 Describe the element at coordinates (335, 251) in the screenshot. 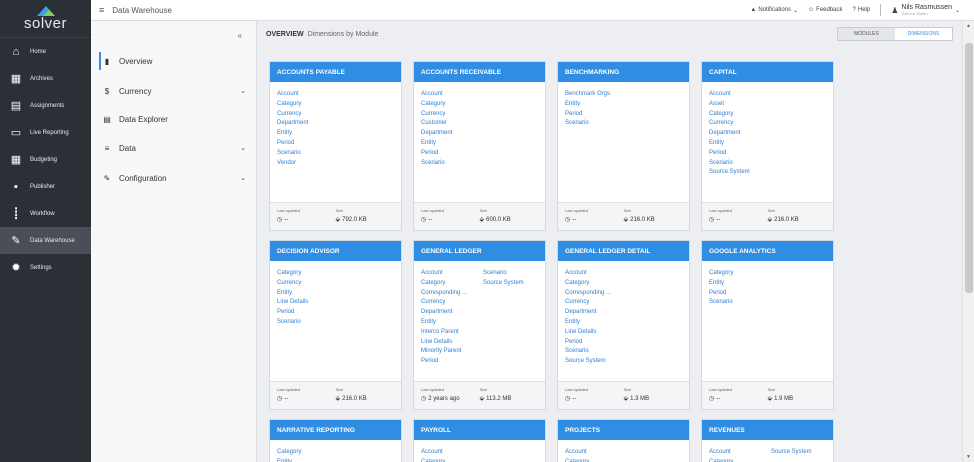

I see `module-card-title: DECISION ADVISOR` at that location.